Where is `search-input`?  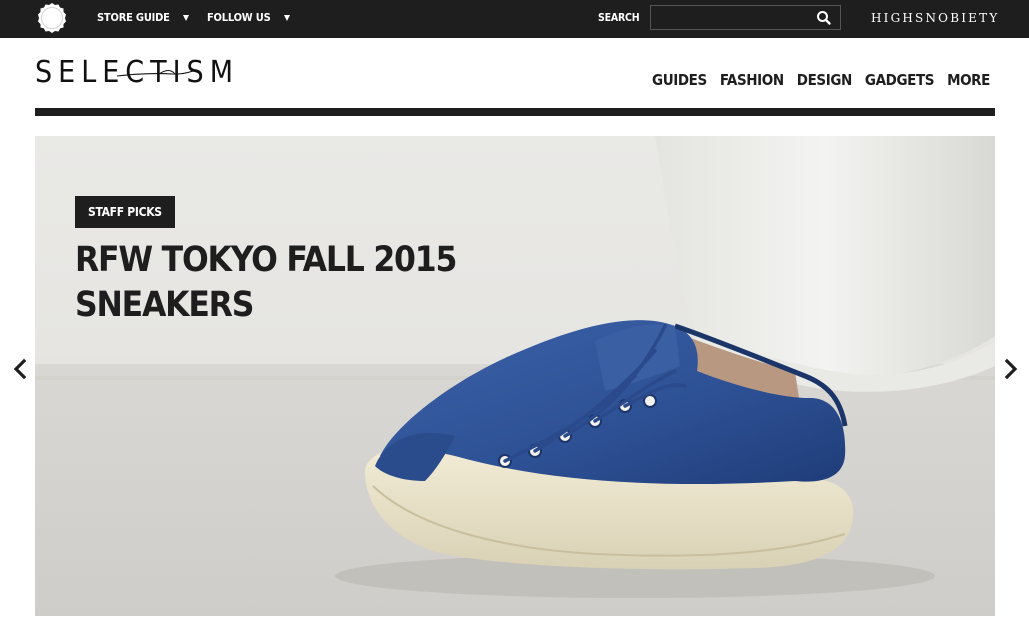 search-input is located at coordinates (745, 17).